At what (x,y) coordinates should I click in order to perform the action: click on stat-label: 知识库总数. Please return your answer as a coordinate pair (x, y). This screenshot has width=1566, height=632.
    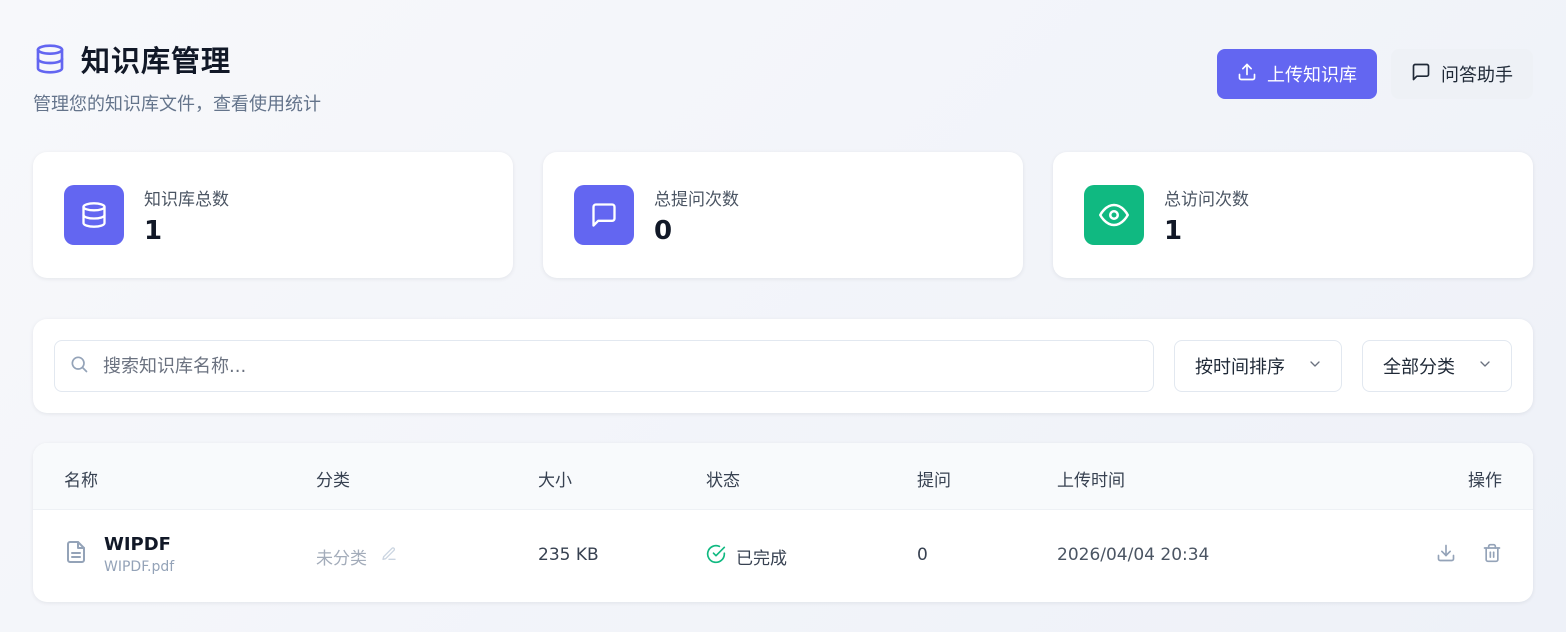
    Looking at the image, I should click on (186, 199).